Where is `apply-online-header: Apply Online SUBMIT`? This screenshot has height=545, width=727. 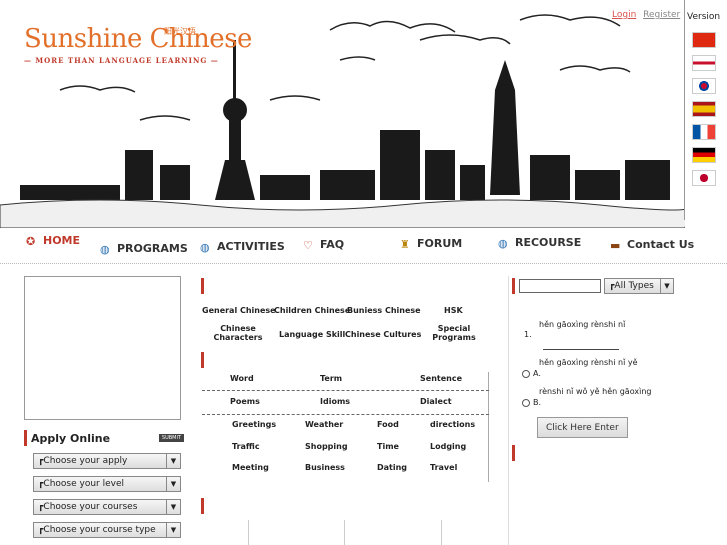 apply-online-header: Apply Online SUBMIT is located at coordinates (104, 438).